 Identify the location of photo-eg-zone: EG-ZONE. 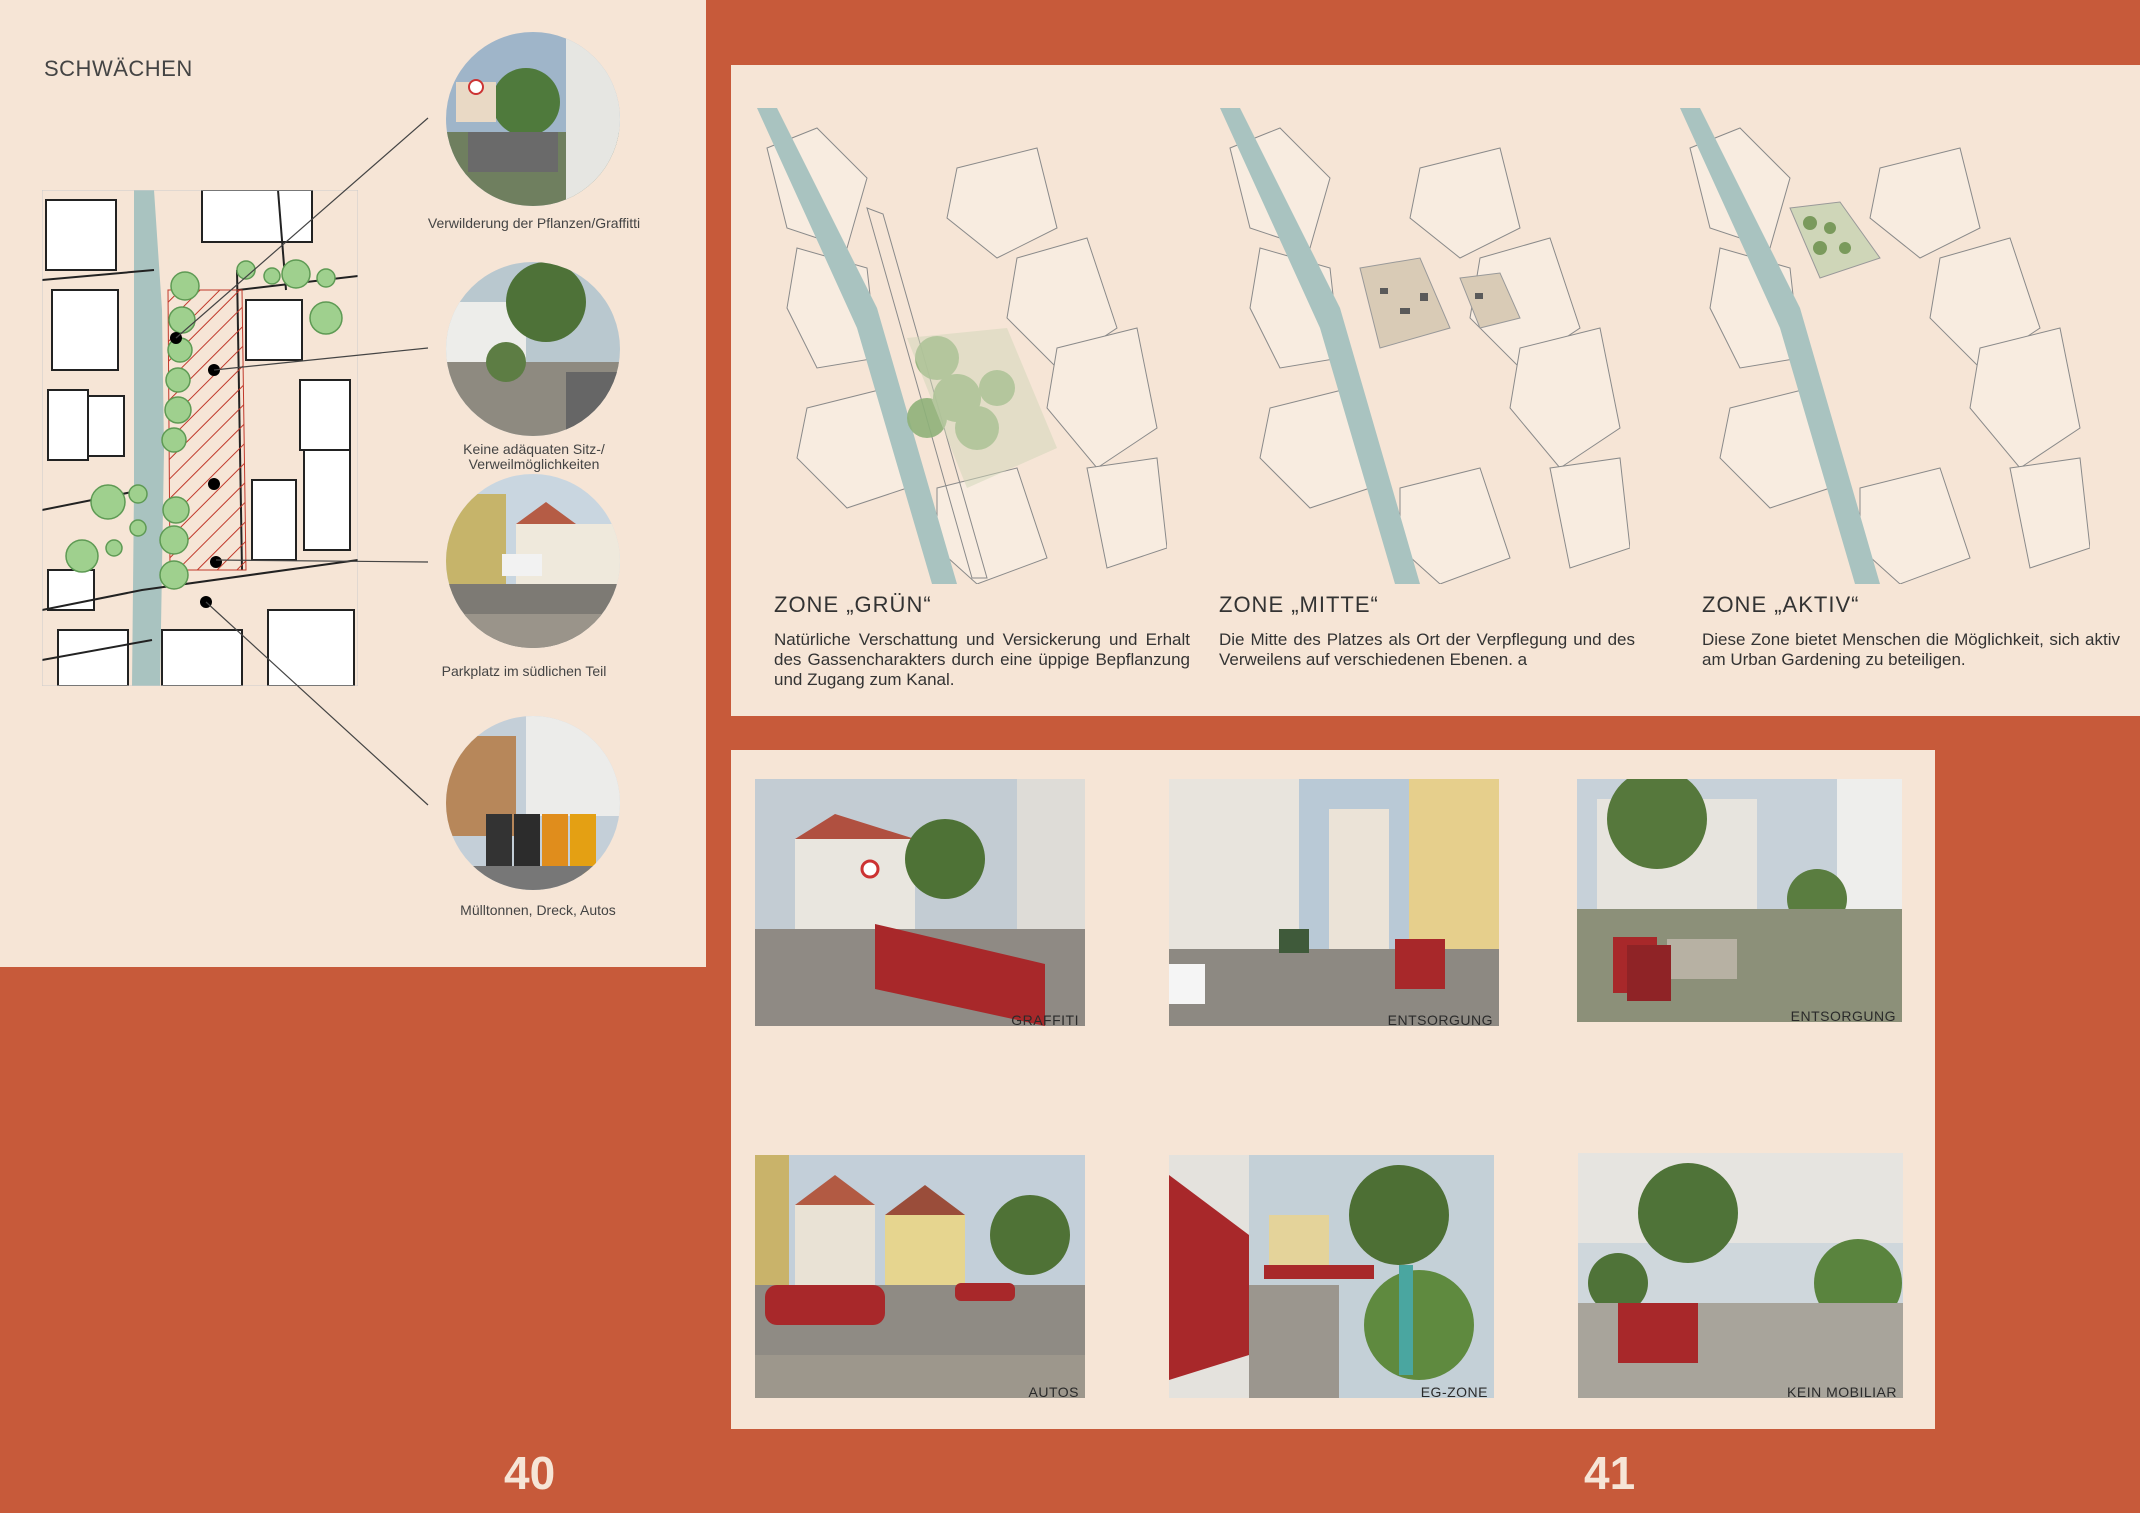
(1331, 1276).